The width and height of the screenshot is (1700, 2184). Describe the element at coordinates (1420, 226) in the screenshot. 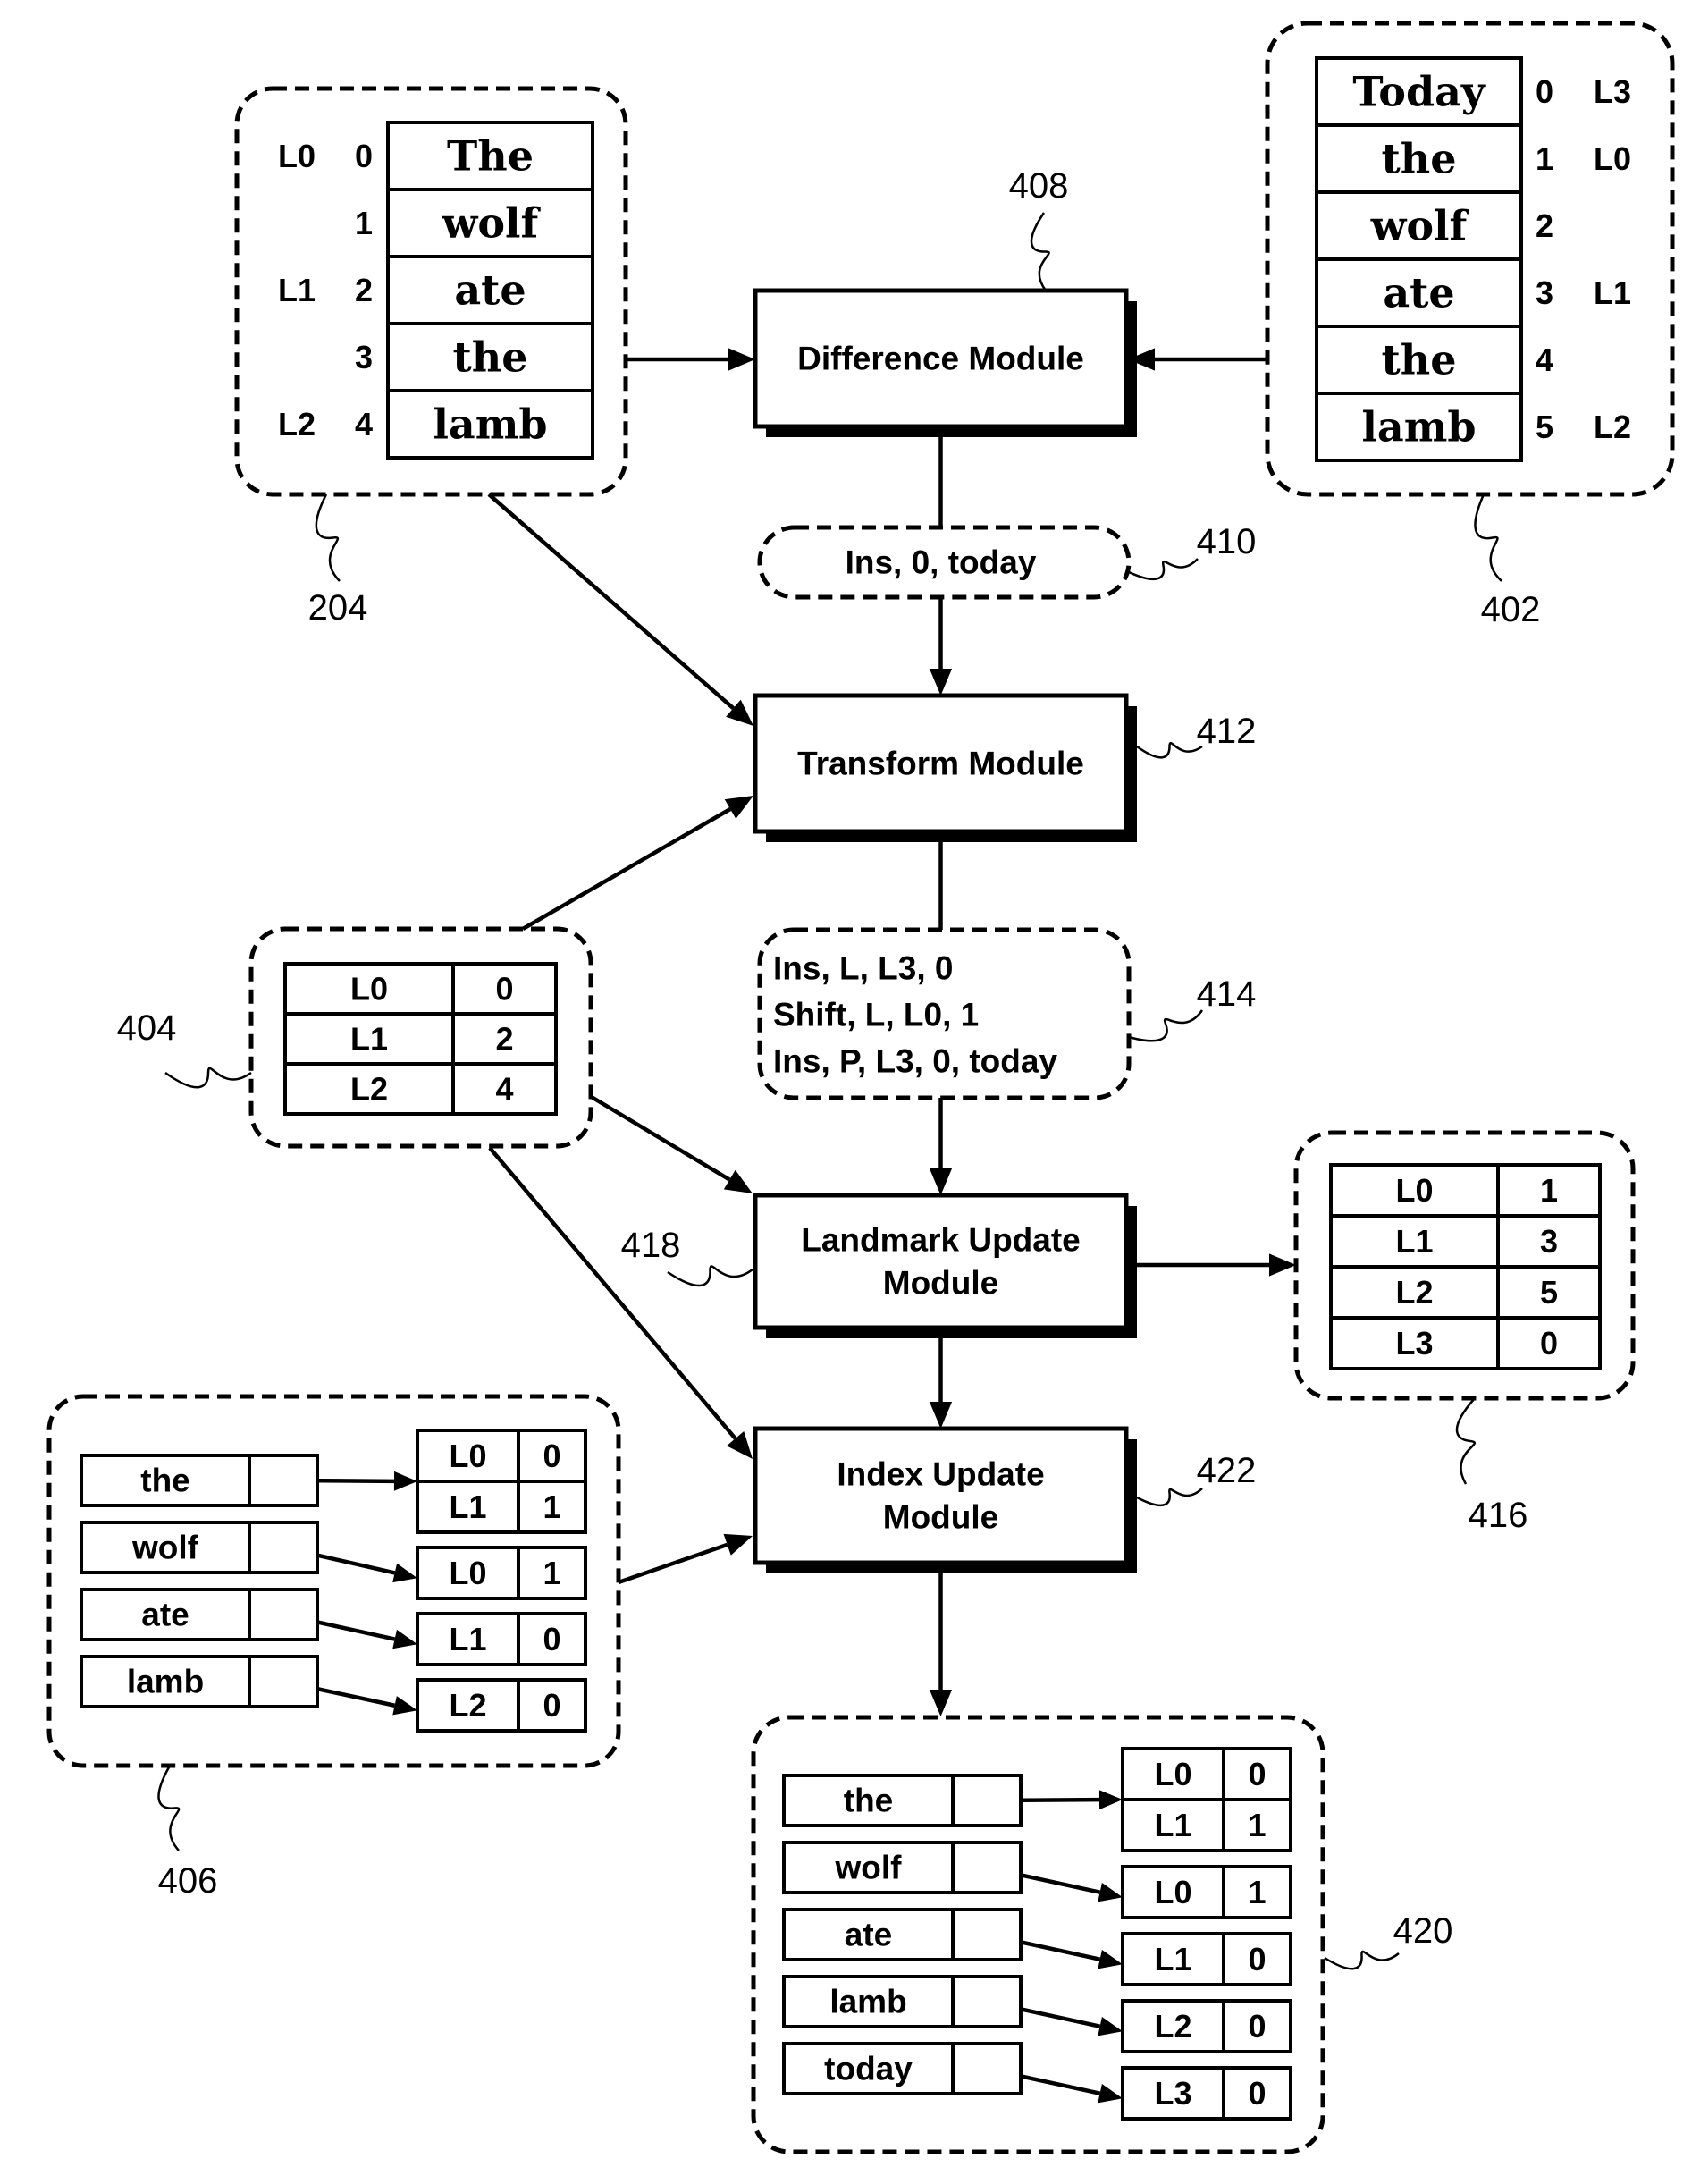

I see `modified-word: wolf` at that location.